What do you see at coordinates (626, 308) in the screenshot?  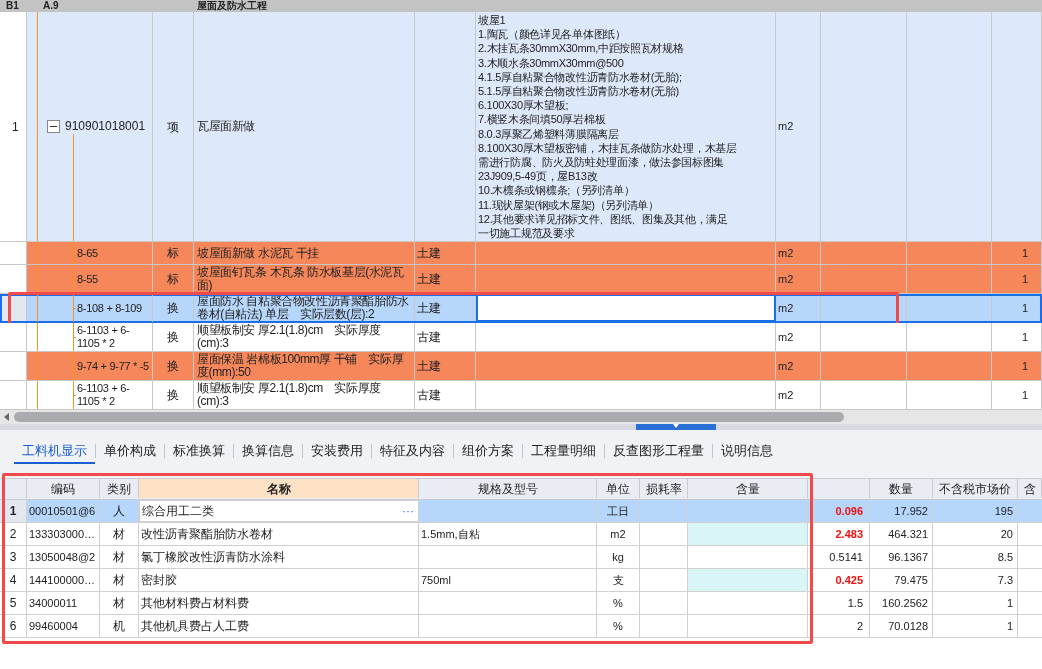 I see `input-field` at bounding box center [626, 308].